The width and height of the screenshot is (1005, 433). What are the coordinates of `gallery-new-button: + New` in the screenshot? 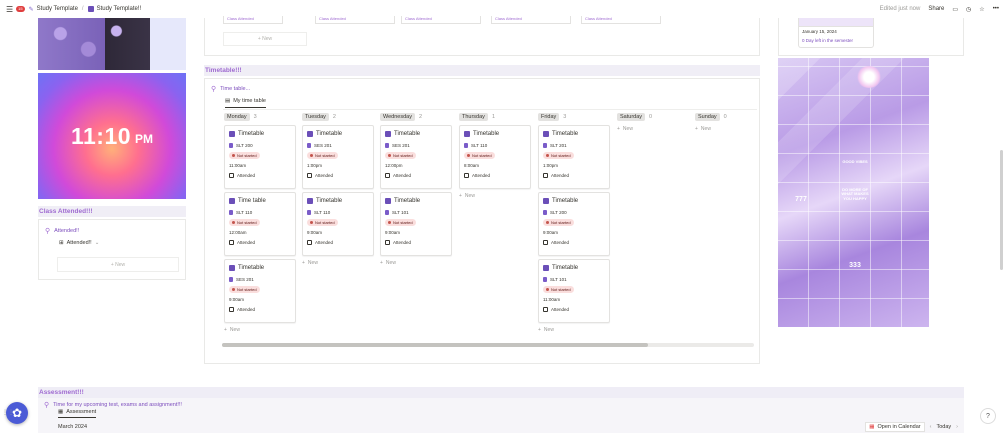 It's located at (265, 39).